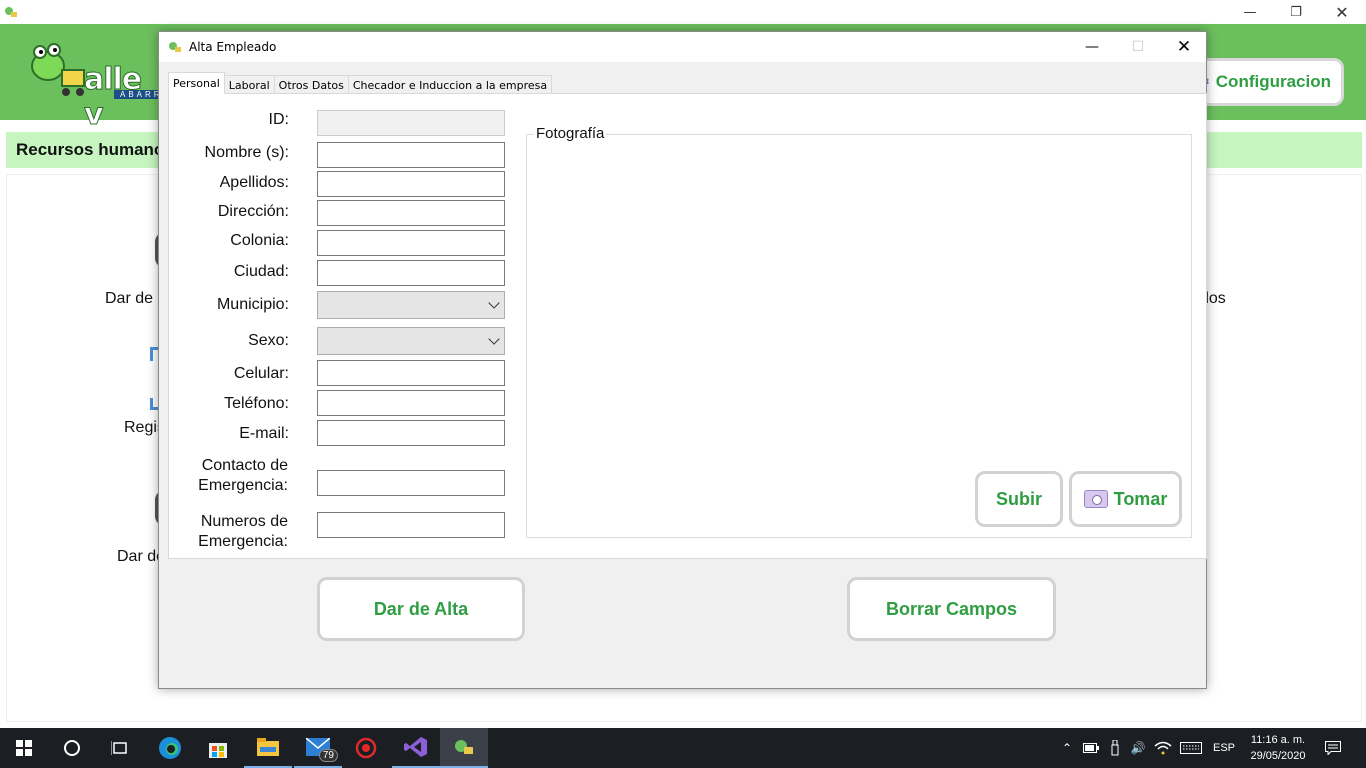  Describe the element at coordinates (570, 133) in the screenshot. I see `fotografia-legend: Fotografía` at that location.